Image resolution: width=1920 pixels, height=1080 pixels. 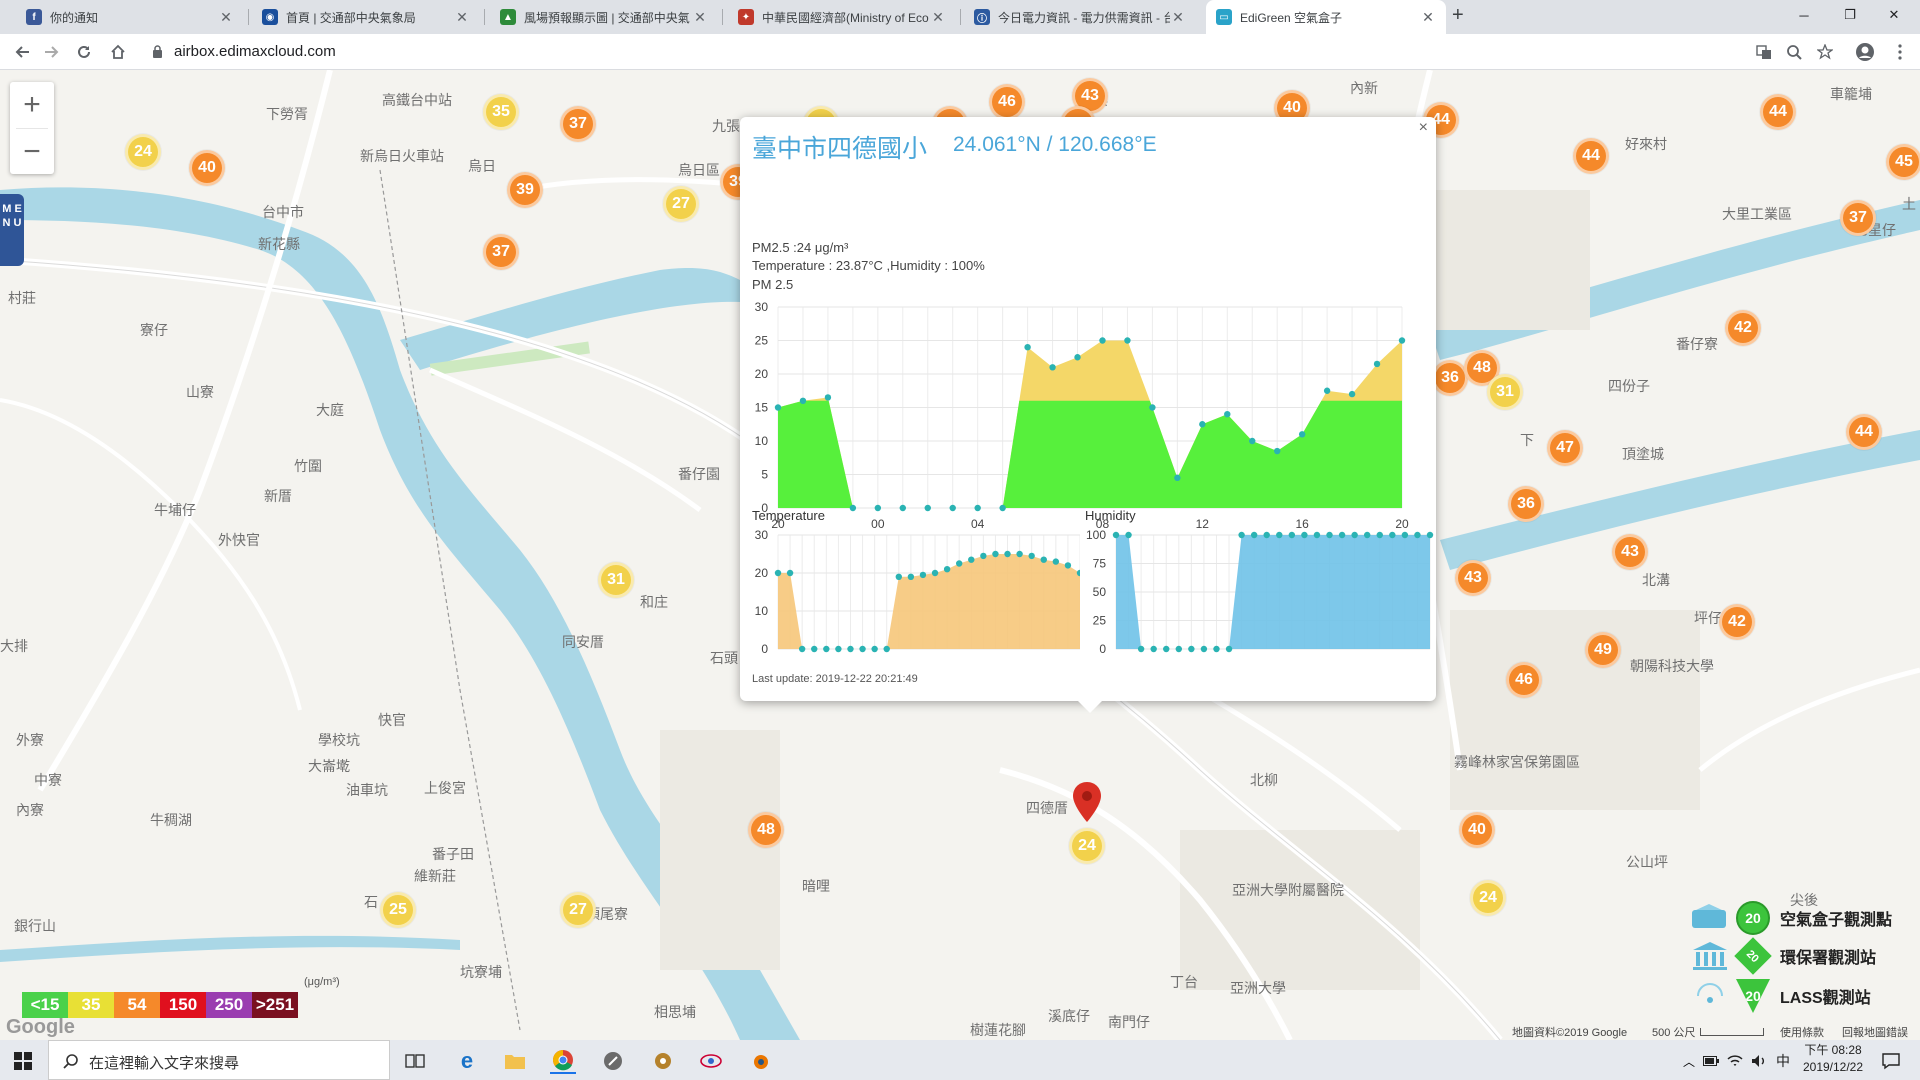 I want to click on translate-icon, so click(x=1764, y=52).